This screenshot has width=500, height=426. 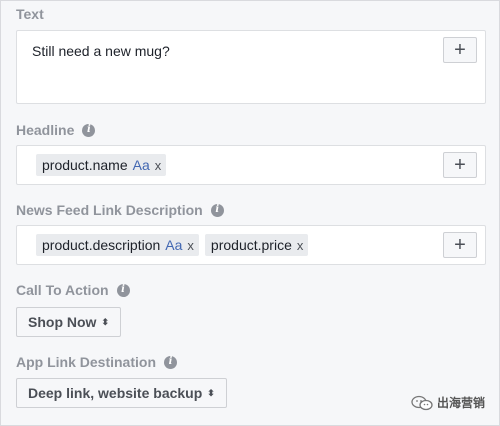 What do you see at coordinates (62, 290) in the screenshot?
I see `call-to-action-label-text: Call To Action` at bounding box center [62, 290].